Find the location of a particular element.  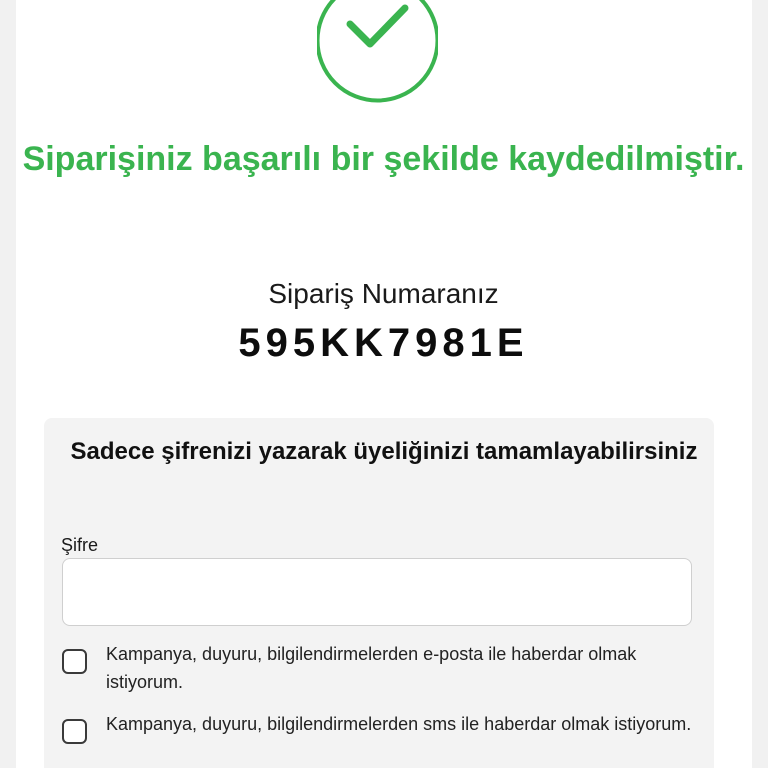

password-label: Şifre is located at coordinates (80, 545).